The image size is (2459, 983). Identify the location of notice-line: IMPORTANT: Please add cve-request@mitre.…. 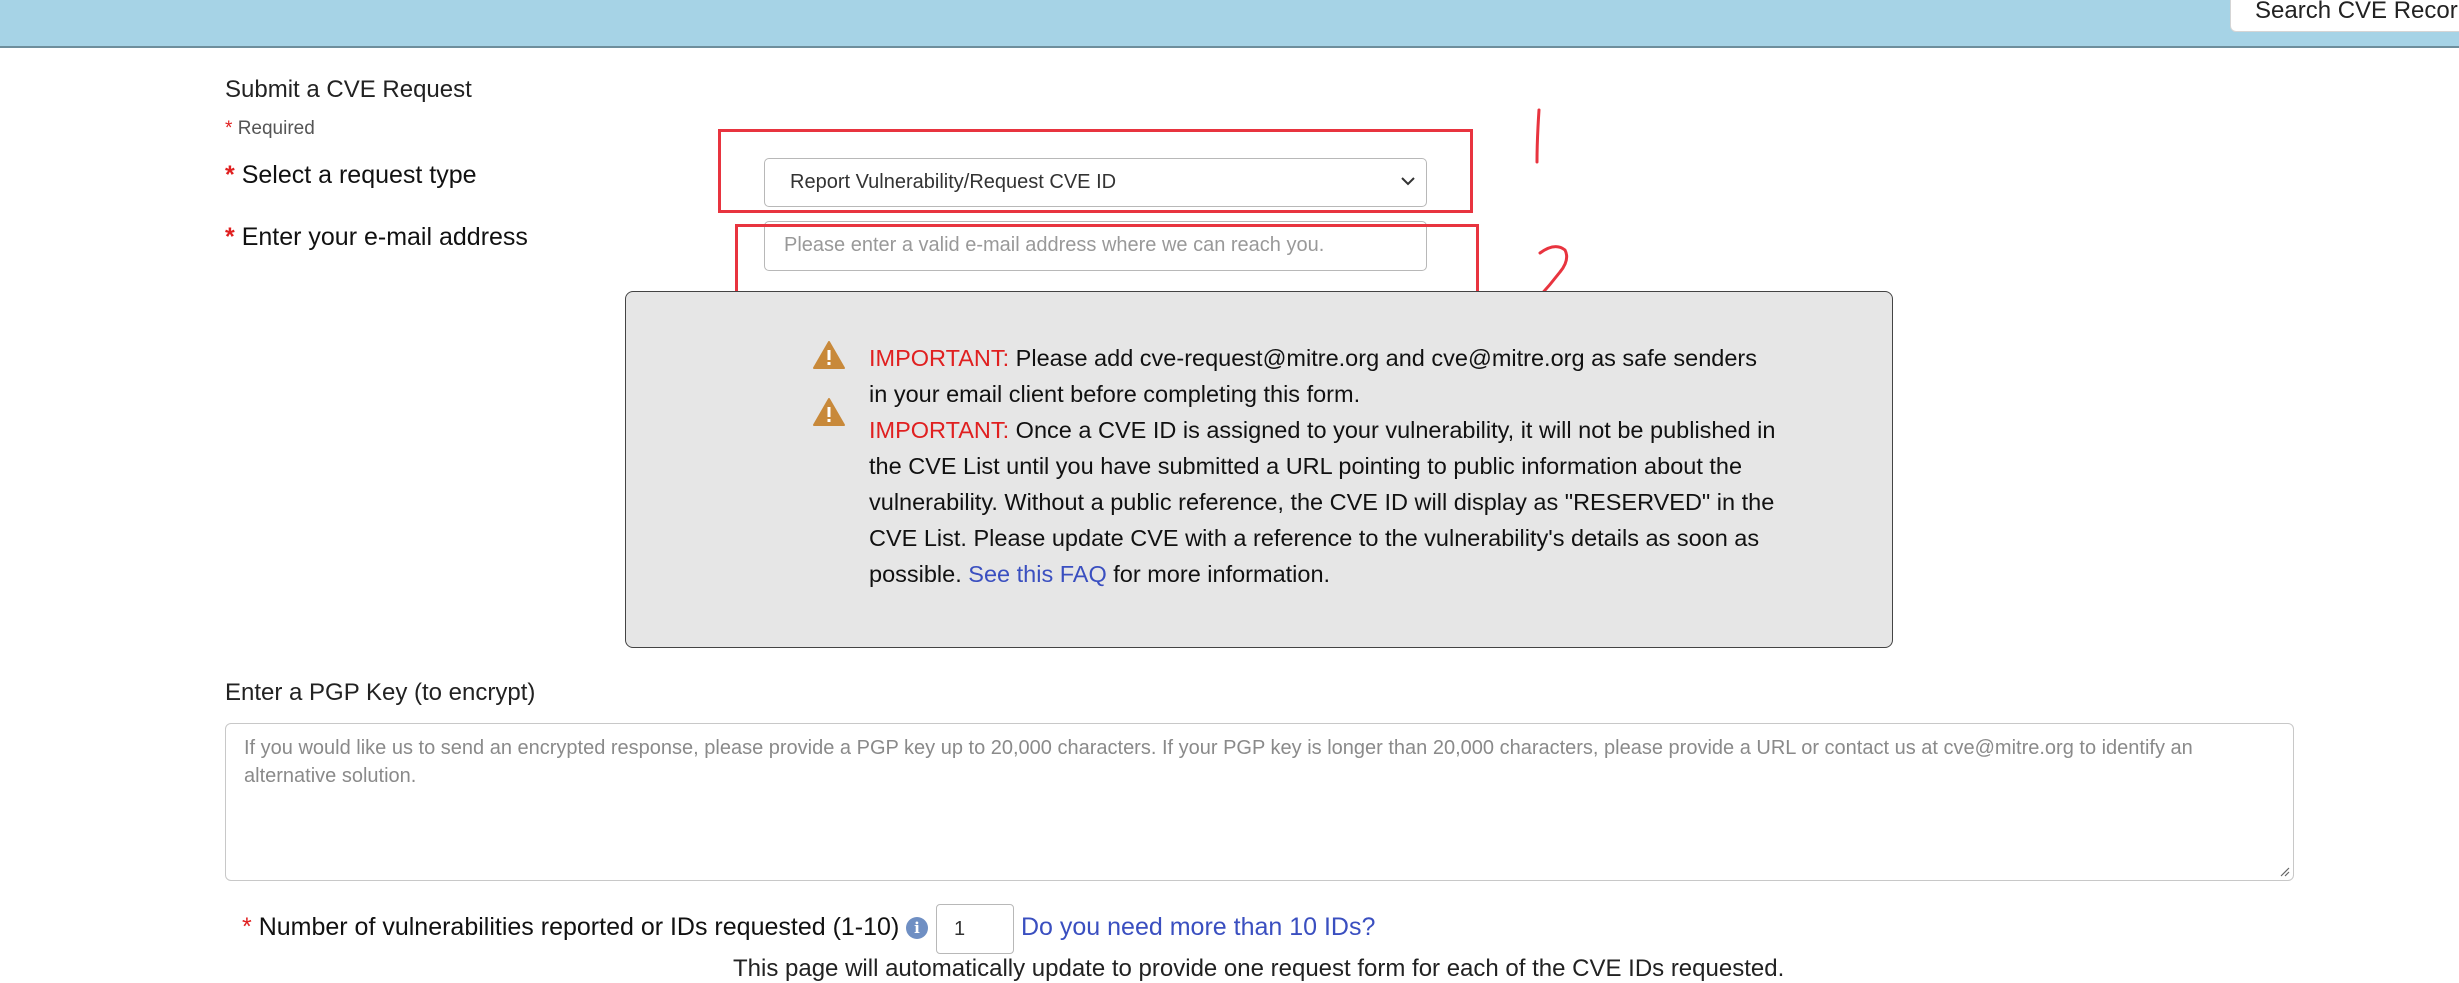
(1313, 358).